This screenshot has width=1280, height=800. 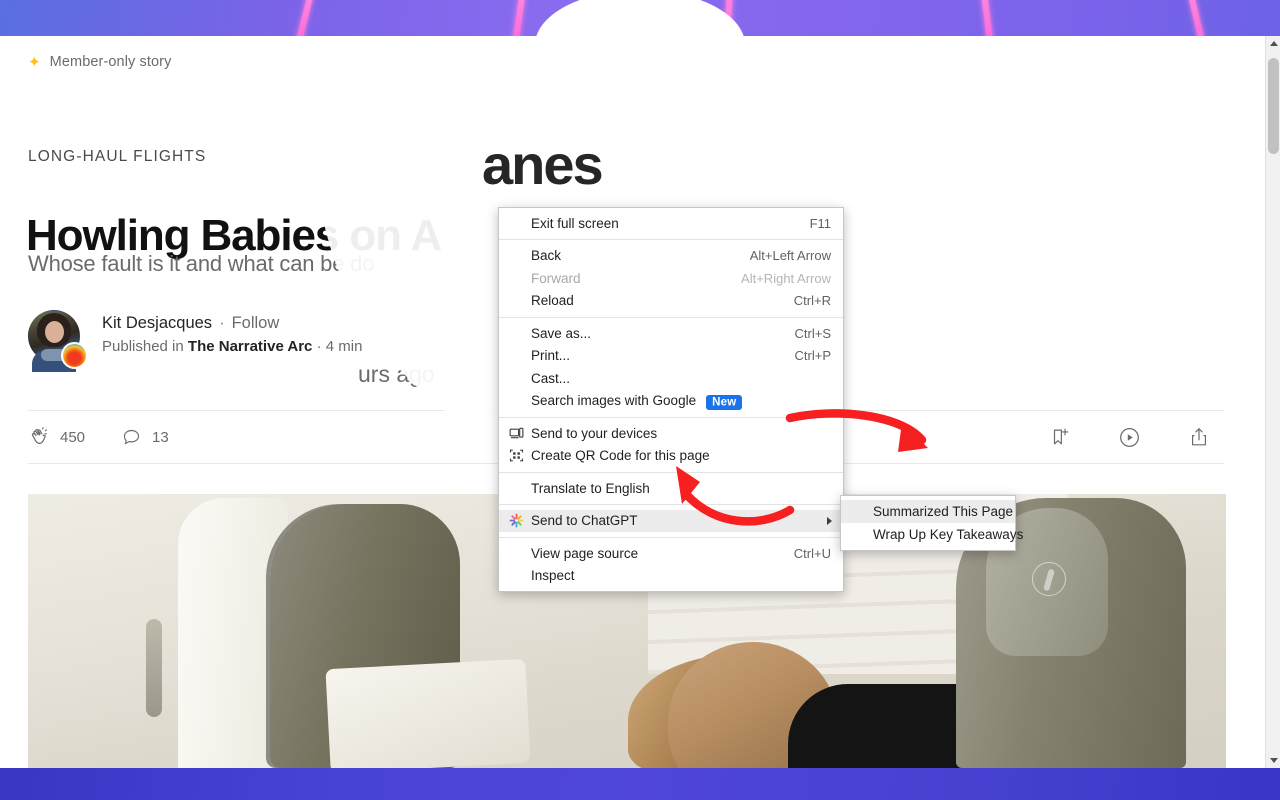 I want to click on chevron-down-icon, so click(x=1273, y=760).